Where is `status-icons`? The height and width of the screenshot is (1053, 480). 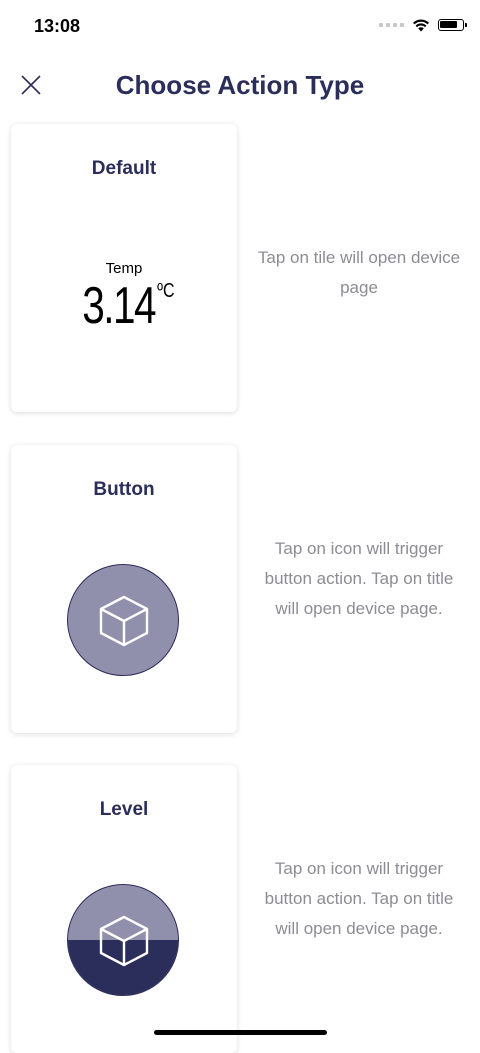 status-icons is located at coordinates (423, 25).